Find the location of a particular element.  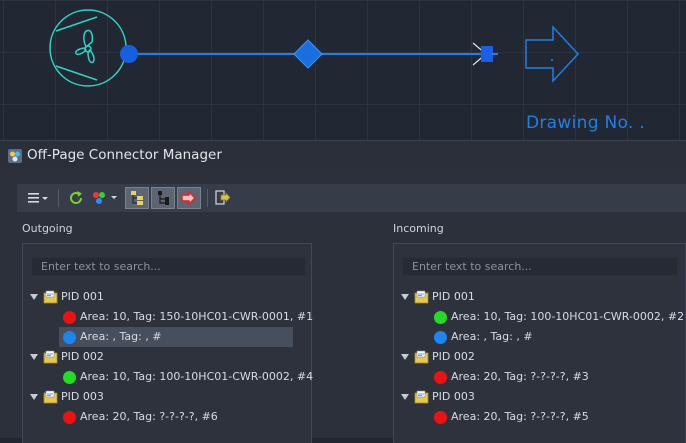

connector-item: Area: 20, Tag: ?-?-?-?, #3 is located at coordinates (539, 377).